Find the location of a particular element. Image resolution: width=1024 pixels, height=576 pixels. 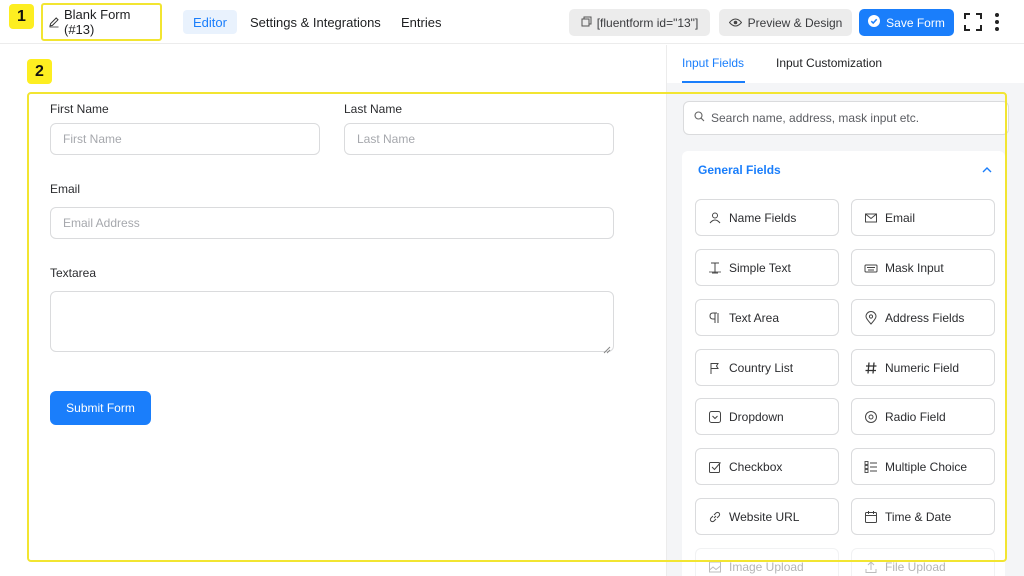

flag-icon is located at coordinates (715, 368).